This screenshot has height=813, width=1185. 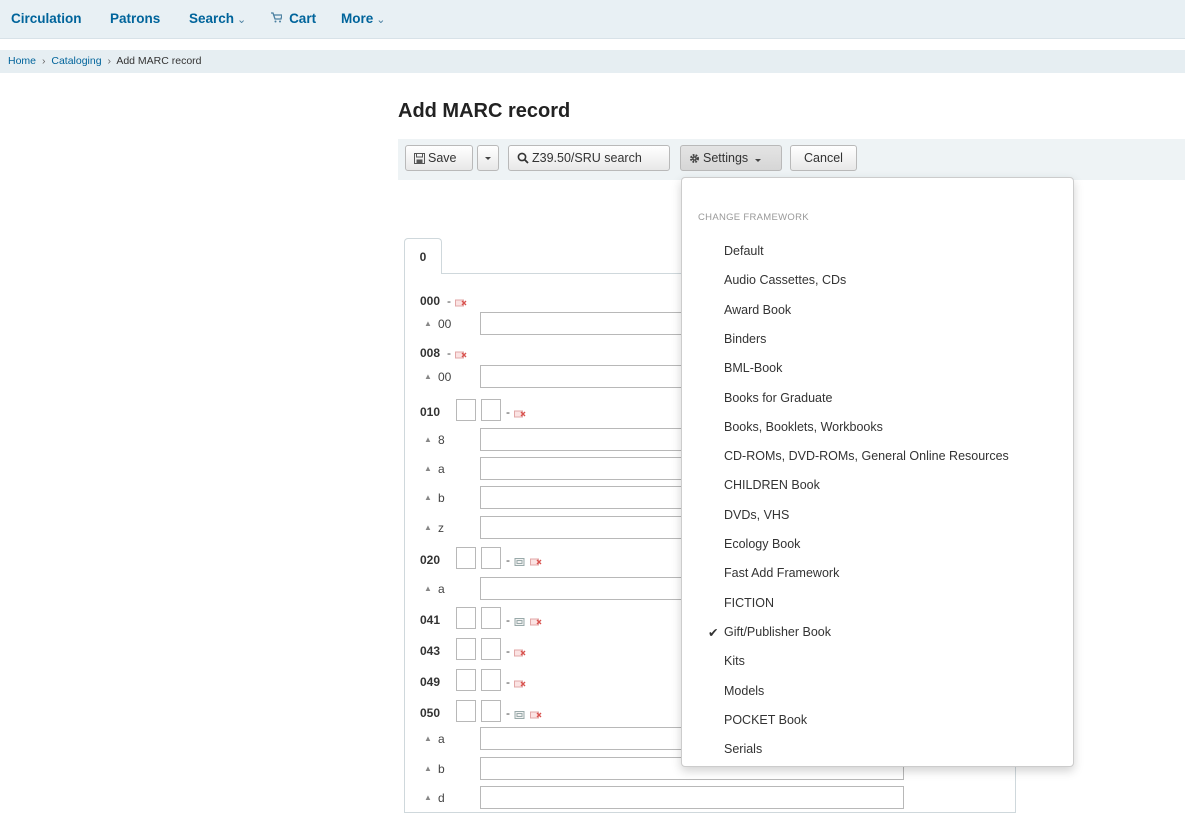 I want to click on z3950-search-button: Z39.50/SRU search, so click(x=589, y=158).